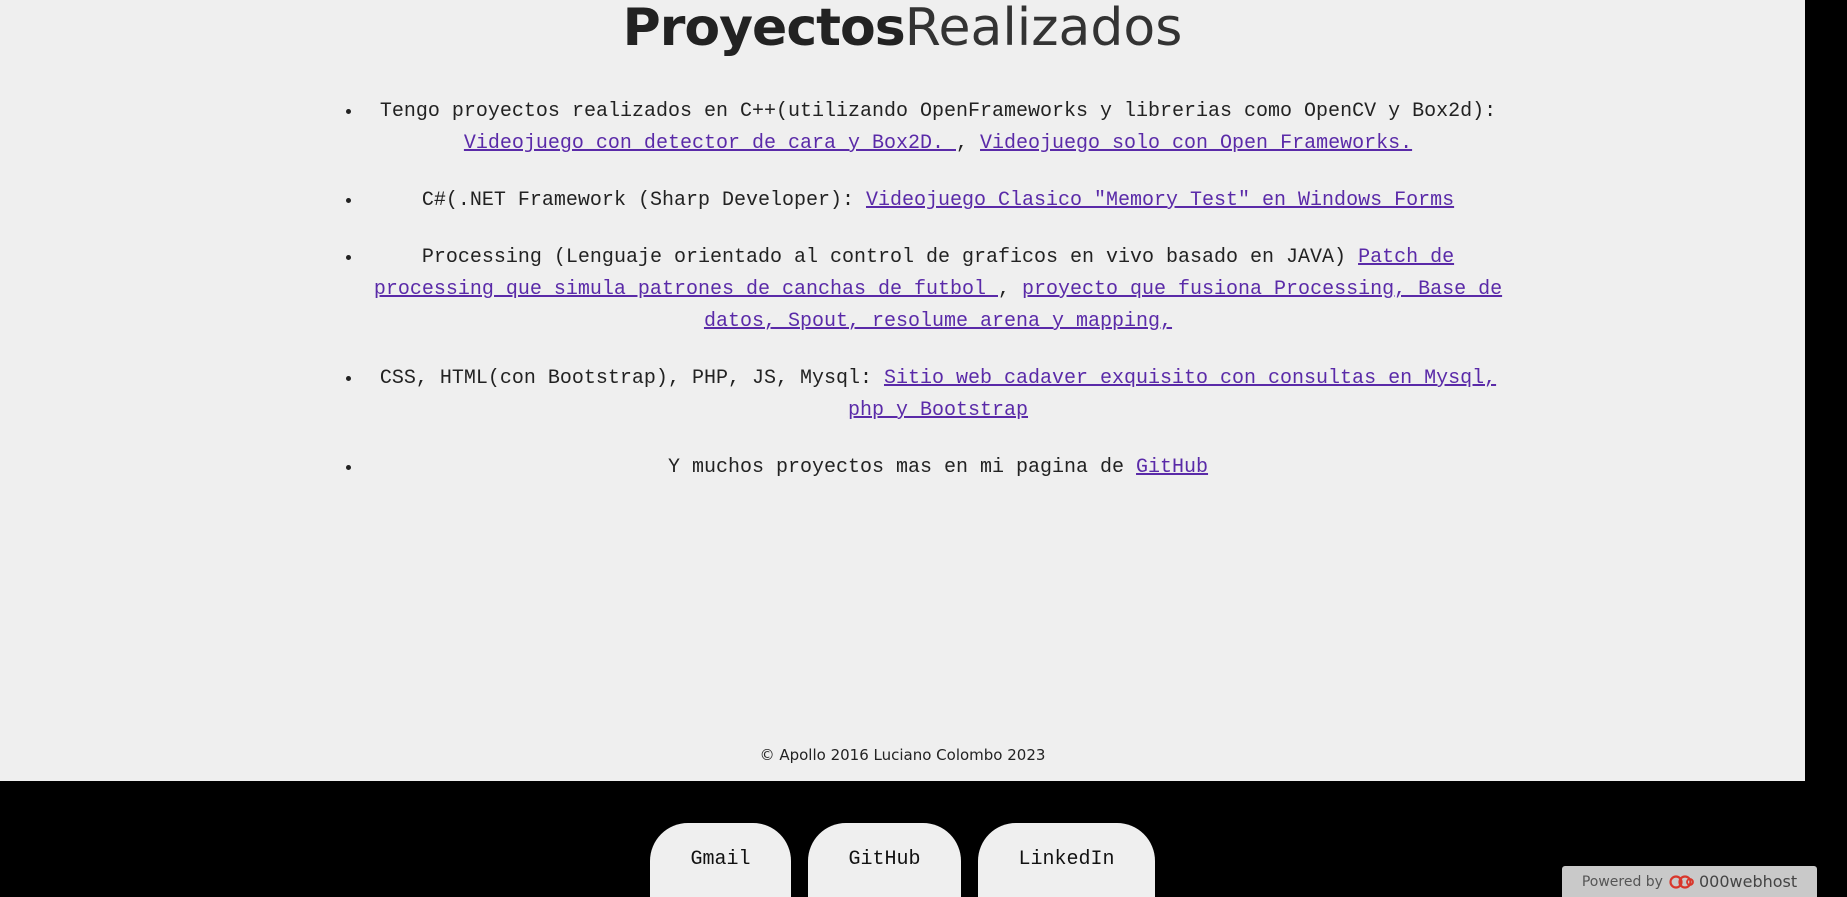 The width and height of the screenshot is (1847, 897). Describe the element at coordinates (902, 755) in the screenshot. I see `copyright-text: © Apollo 2016 Luciano Colombo 2023` at that location.